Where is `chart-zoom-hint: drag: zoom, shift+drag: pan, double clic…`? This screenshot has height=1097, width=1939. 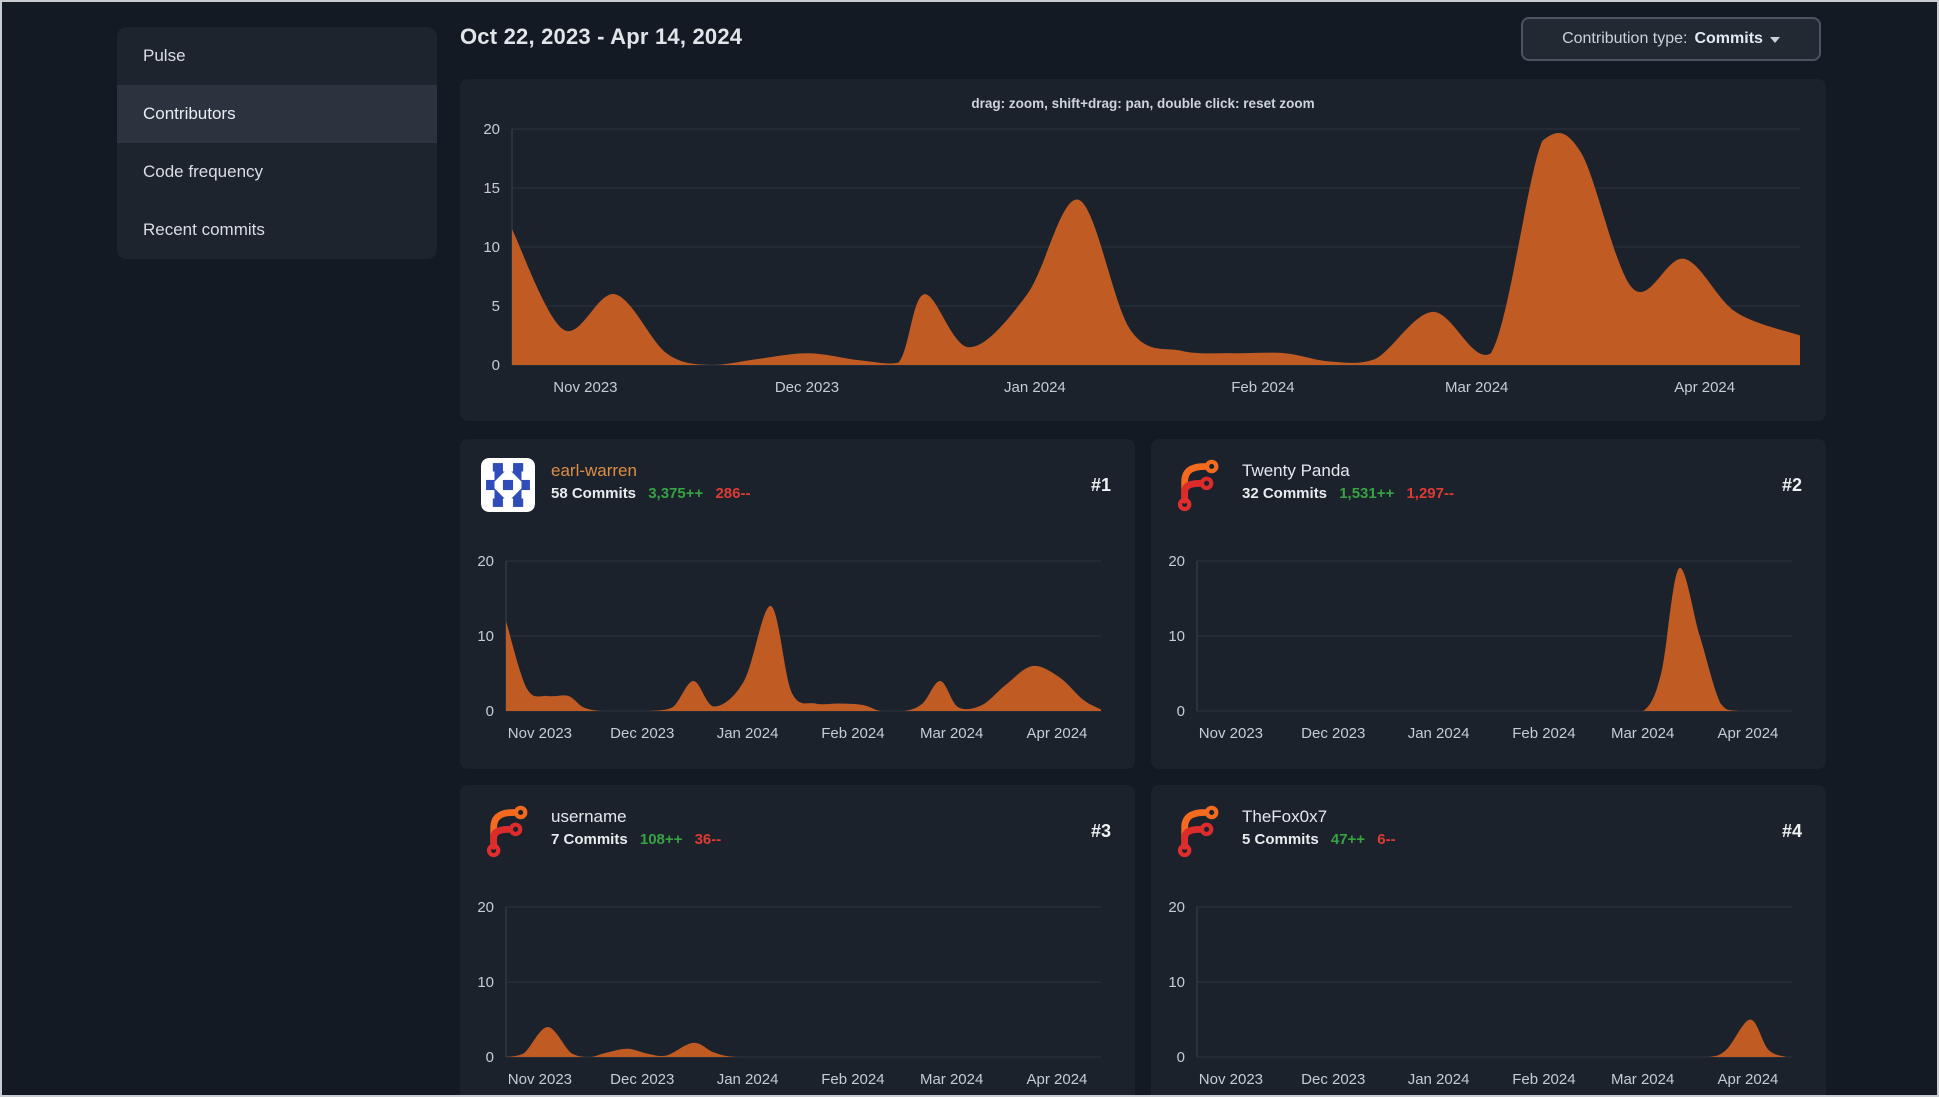 chart-zoom-hint: drag: zoom, shift+drag: pan, double clic… is located at coordinates (1143, 103).